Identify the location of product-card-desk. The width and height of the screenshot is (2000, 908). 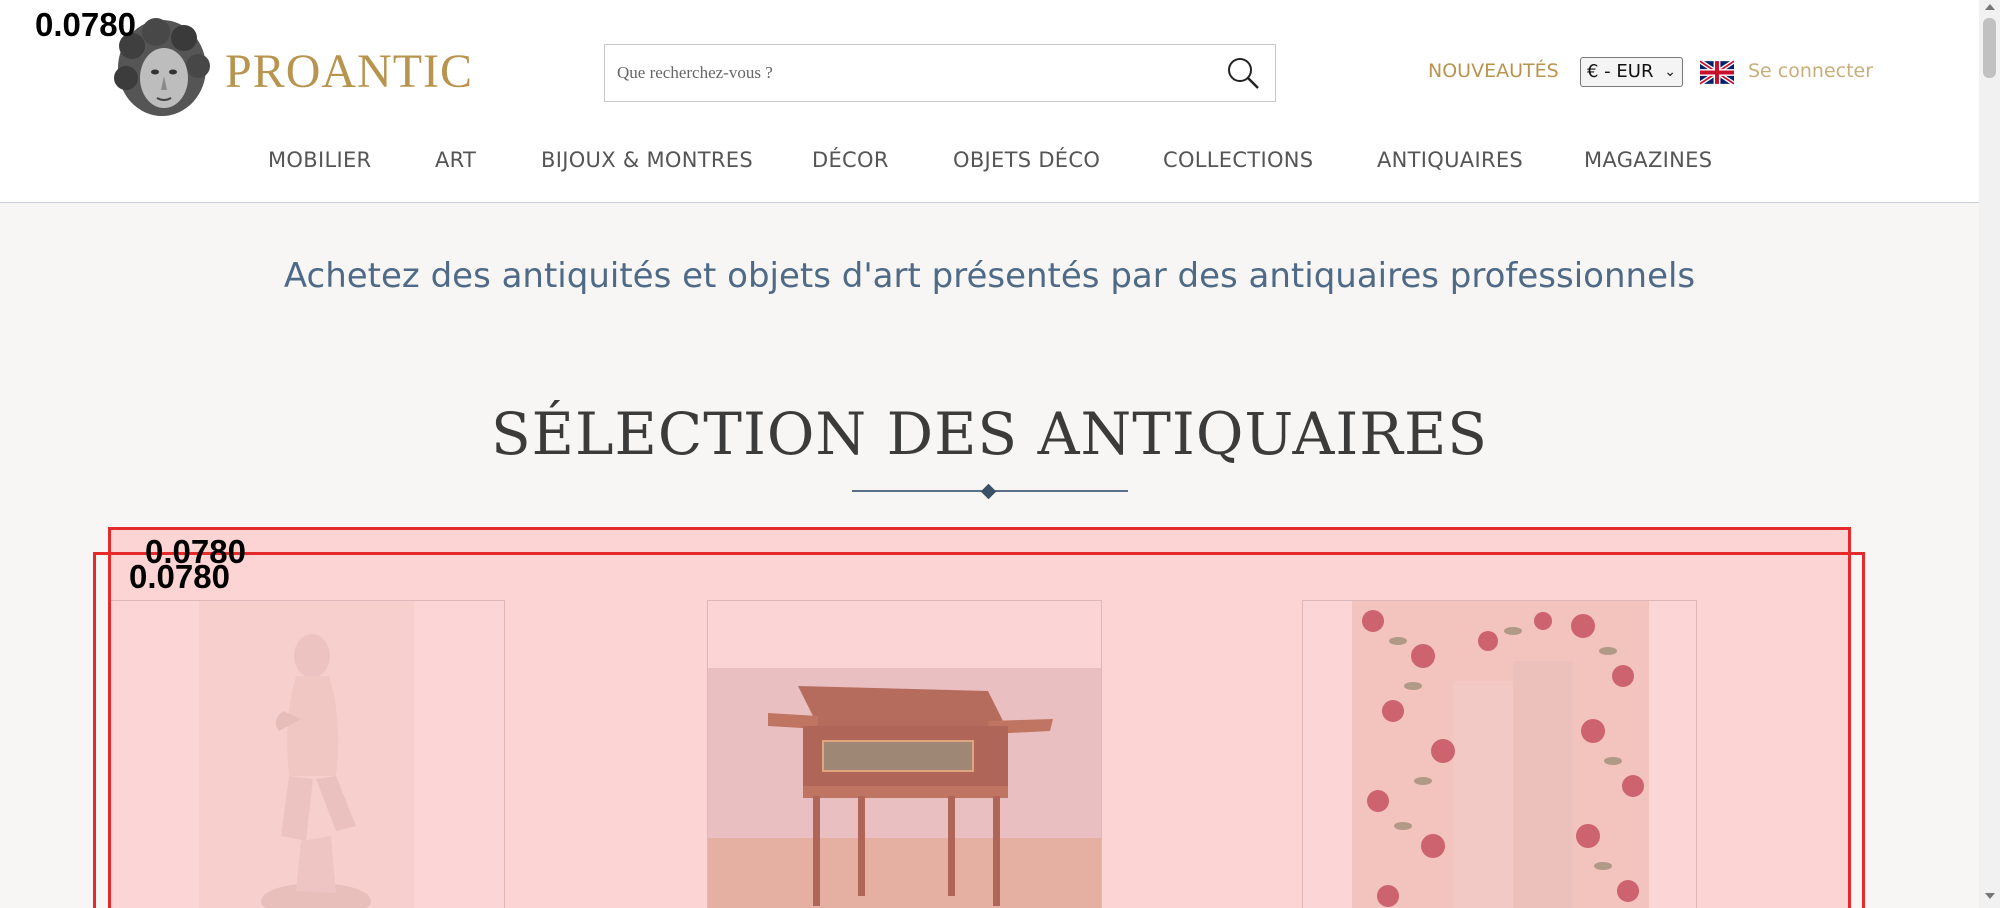
(904, 754).